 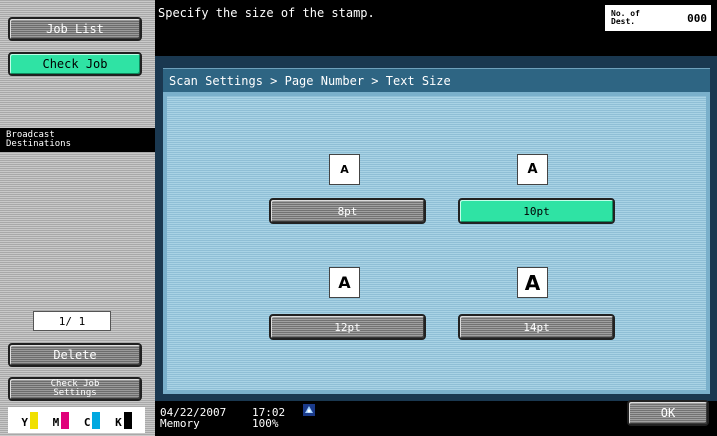 I want to click on instruction-message: Specify the size of the stamp., so click(x=266, y=13).